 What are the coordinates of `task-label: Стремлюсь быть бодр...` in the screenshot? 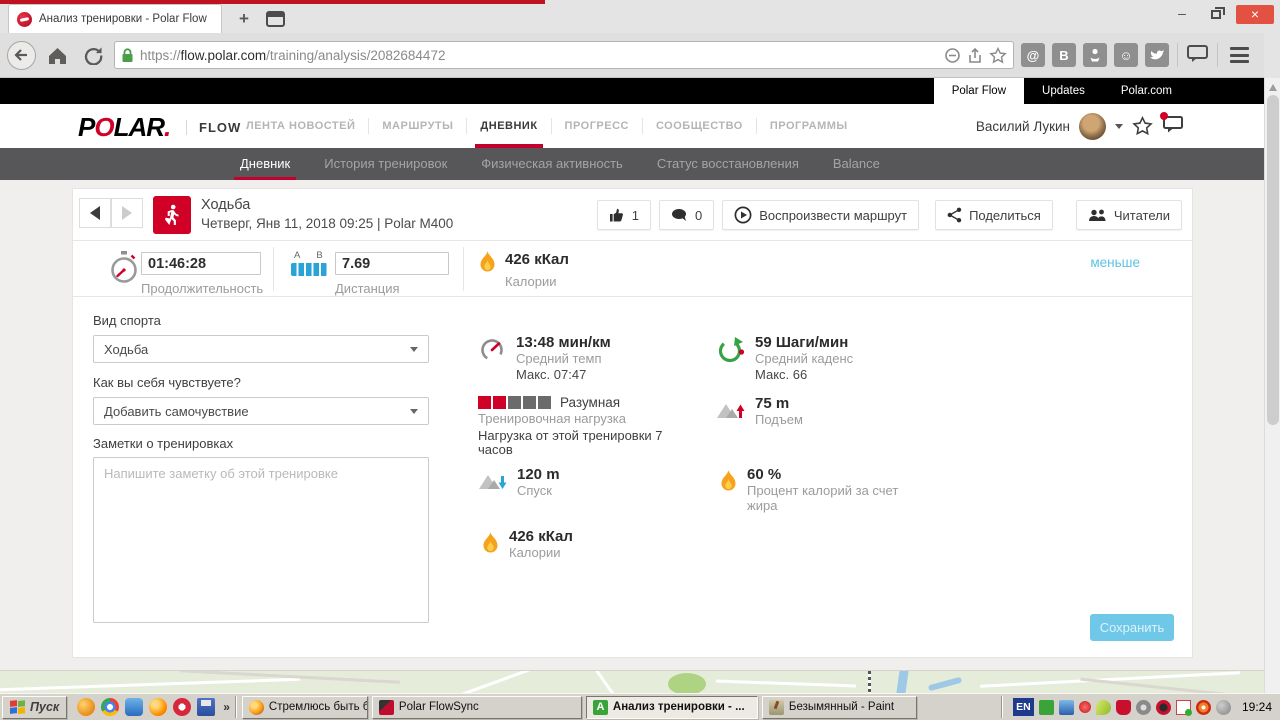 It's located at (317, 707).